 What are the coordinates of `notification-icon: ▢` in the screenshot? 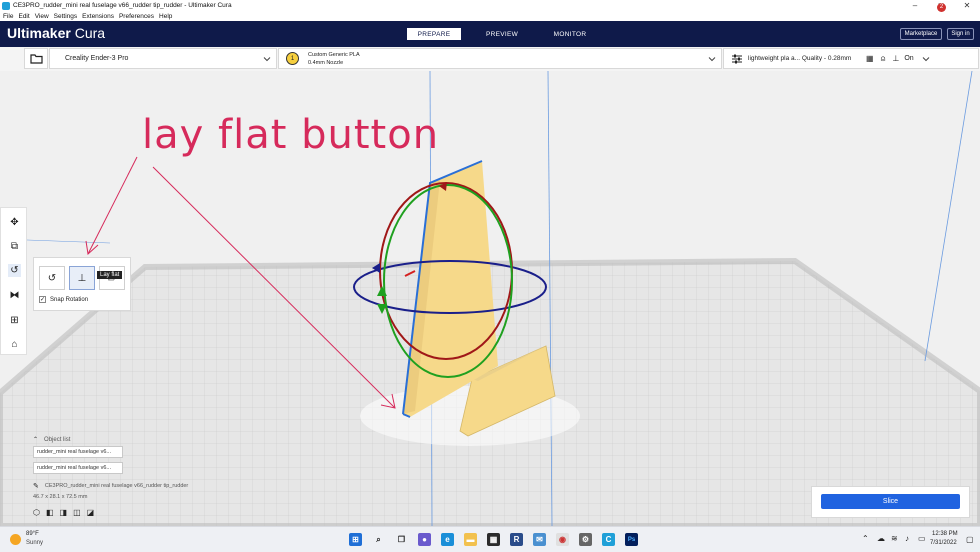 It's located at (970, 539).